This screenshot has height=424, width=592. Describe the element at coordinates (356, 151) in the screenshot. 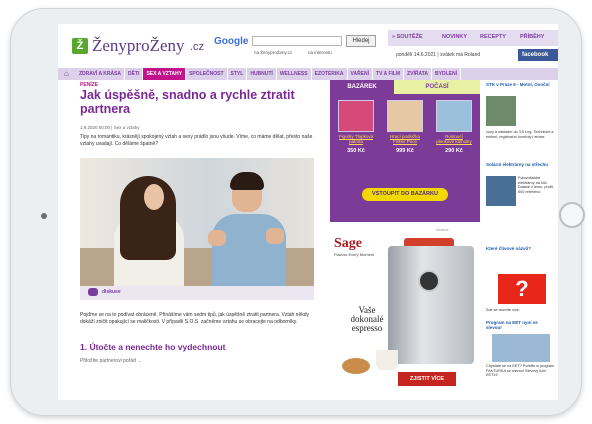

I see `product-price: 350 Kč` at that location.